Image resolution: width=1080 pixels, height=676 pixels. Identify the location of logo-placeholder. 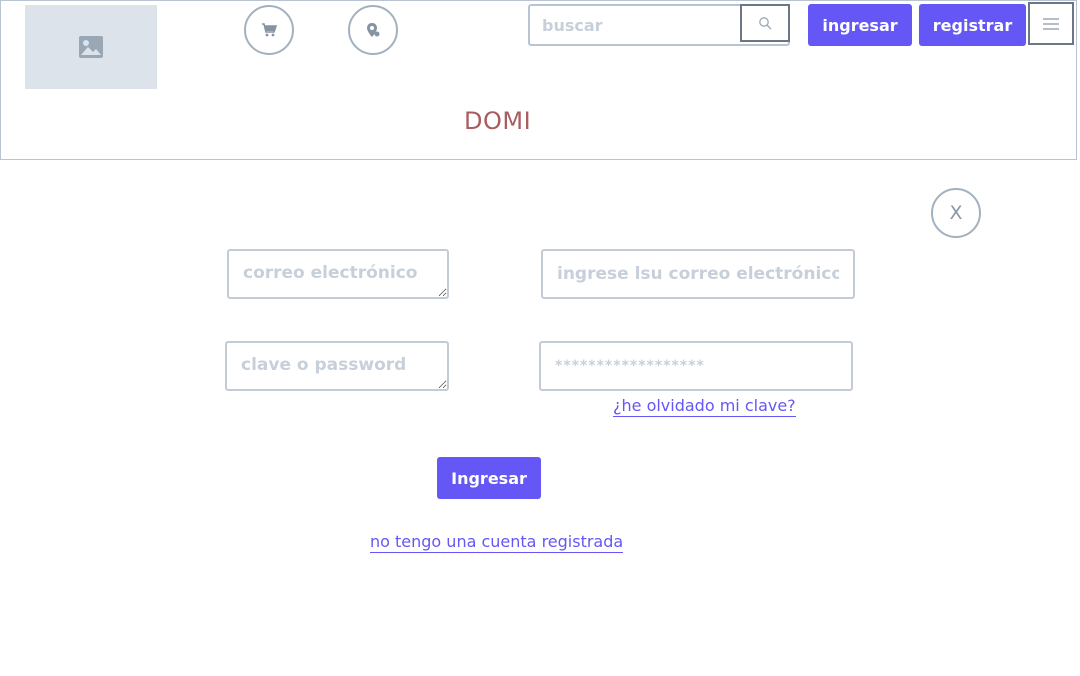
(91, 47).